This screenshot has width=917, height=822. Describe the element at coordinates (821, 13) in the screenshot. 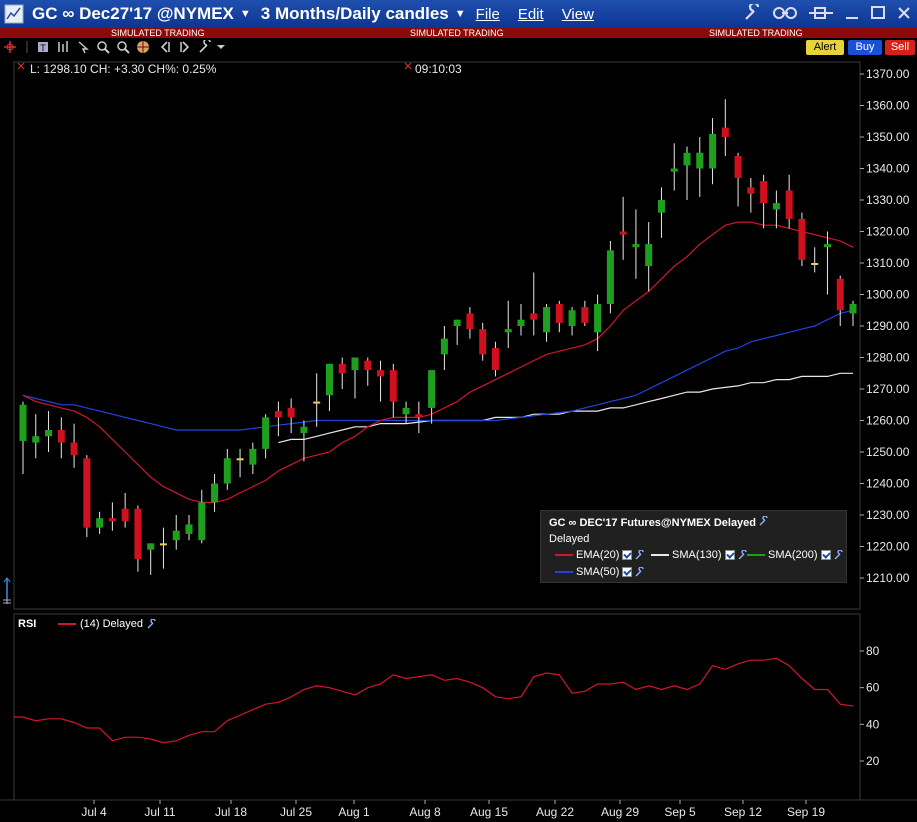

I see `detach-icon` at that location.